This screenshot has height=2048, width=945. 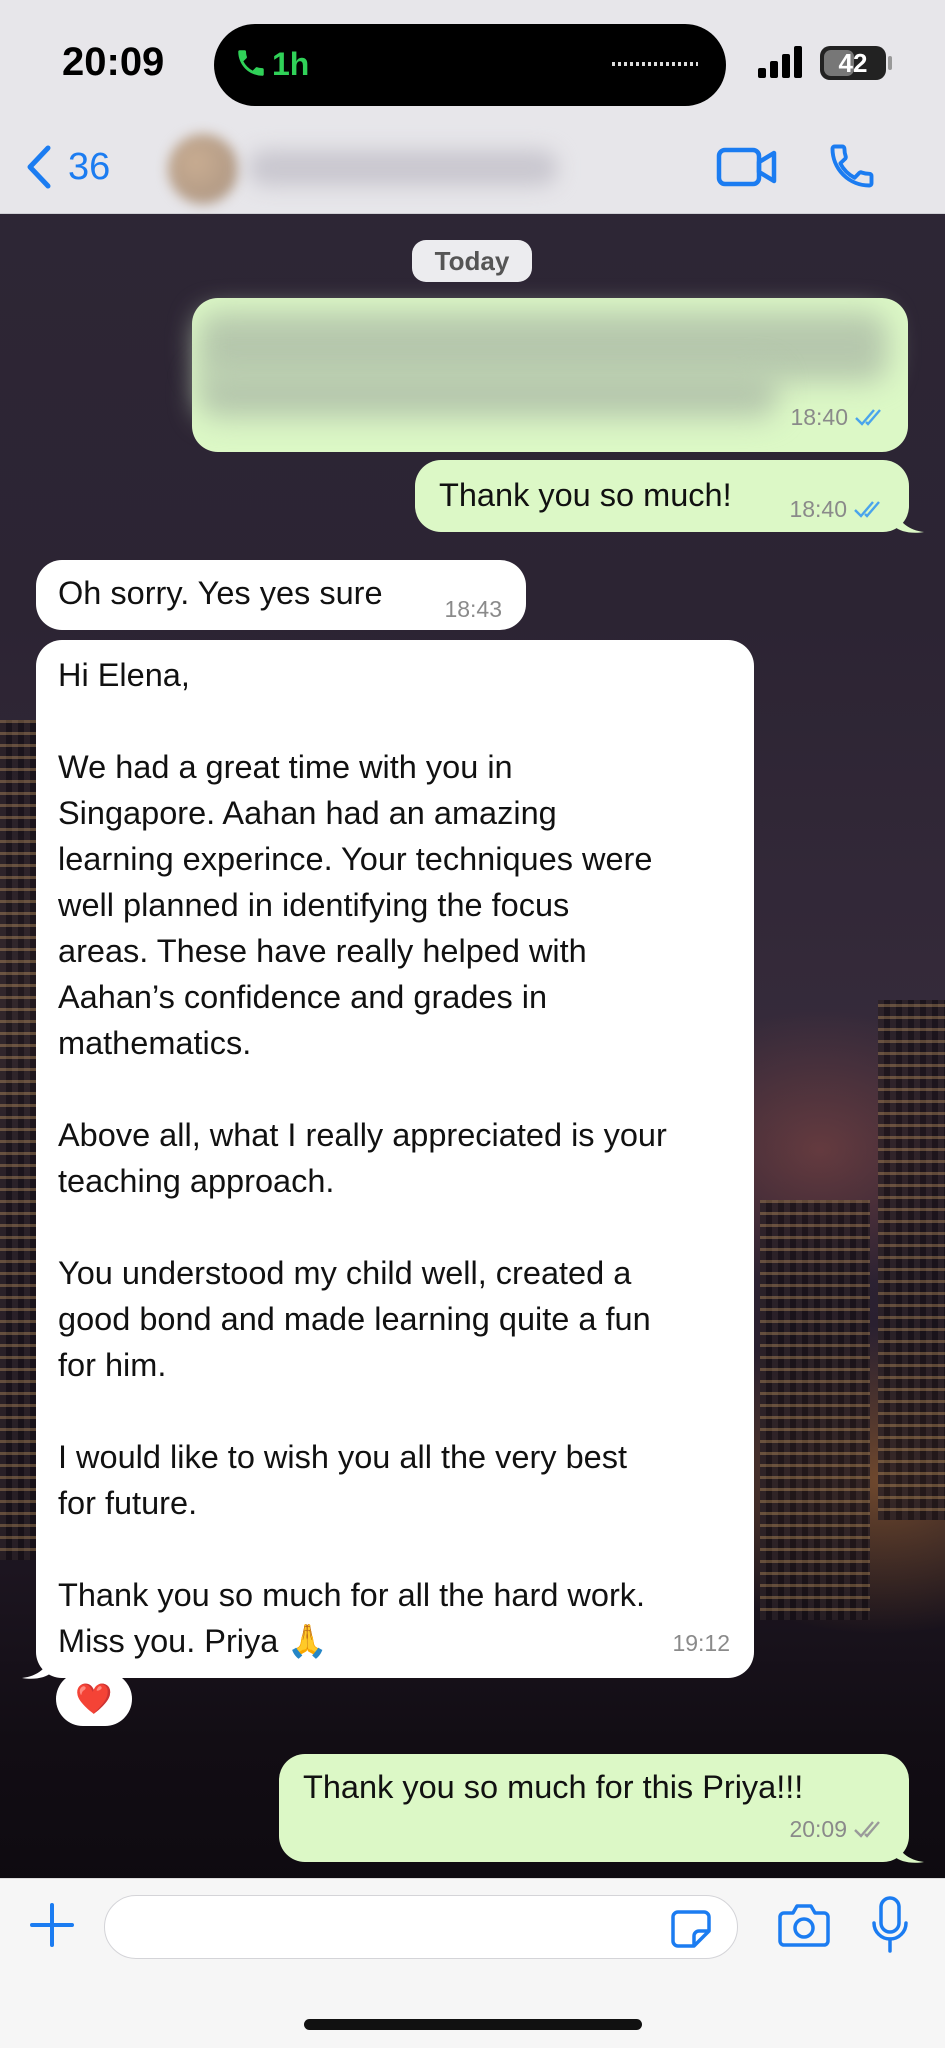 I want to click on message-bubble-incoming: Oh sorry. Yes yes sure 18:43, so click(x=281, y=595).